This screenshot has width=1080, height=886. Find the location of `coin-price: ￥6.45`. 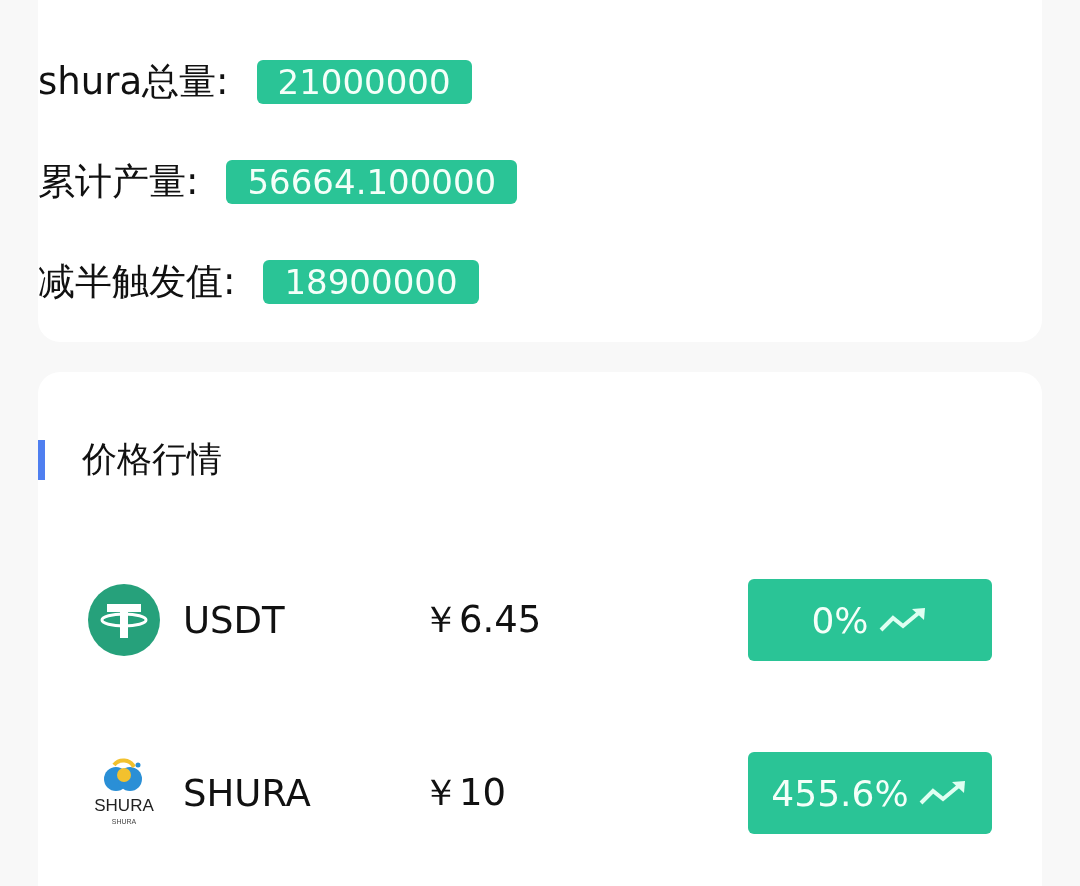

coin-price: ￥6.45 is located at coordinates (482, 620).